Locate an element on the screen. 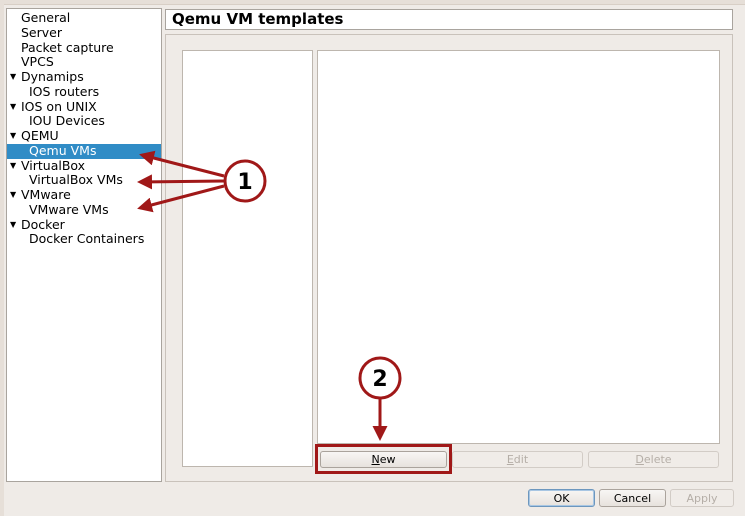  sidebar-item-general: General is located at coordinates (84, 18).